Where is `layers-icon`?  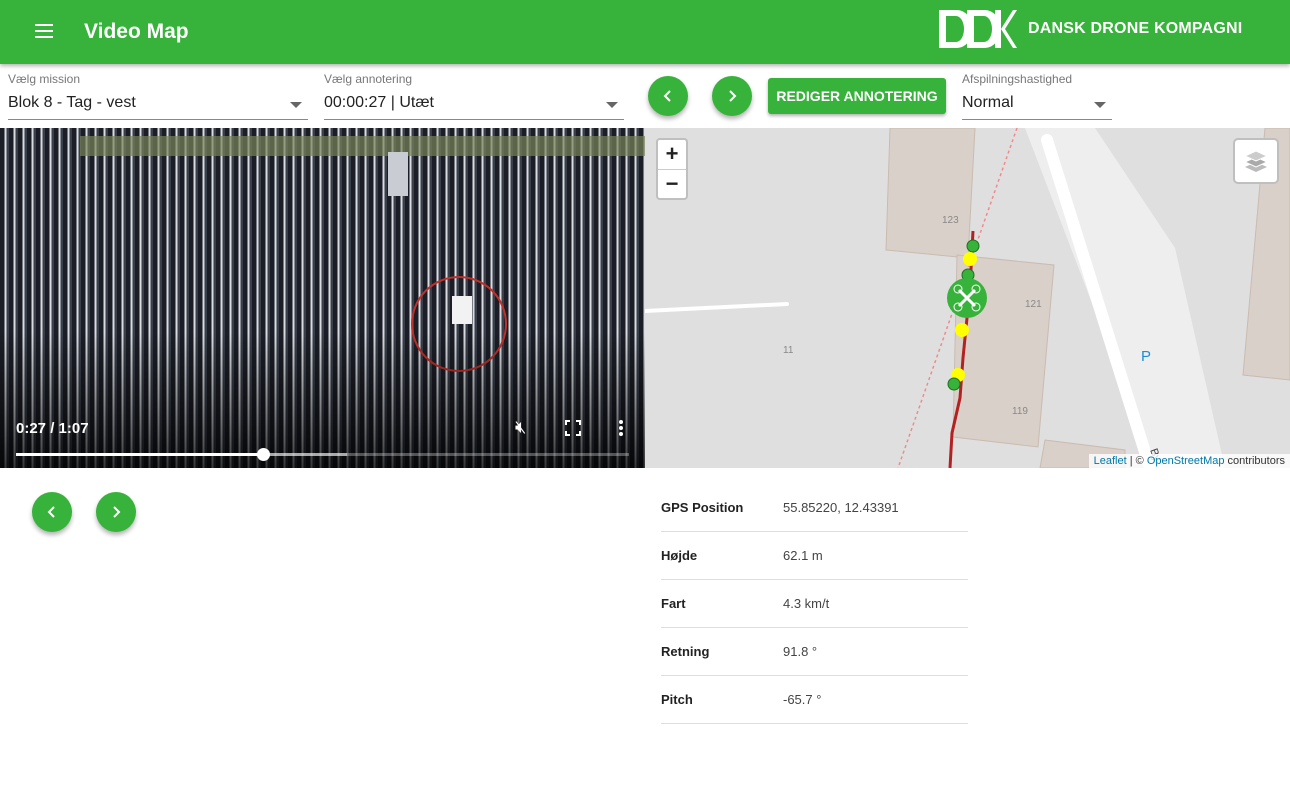 layers-icon is located at coordinates (1256, 161).